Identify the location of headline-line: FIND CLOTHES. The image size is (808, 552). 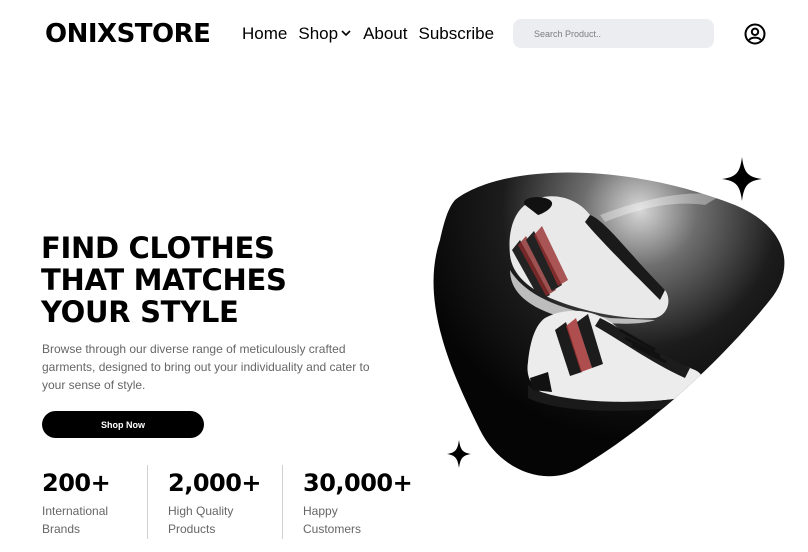
(158, 248).